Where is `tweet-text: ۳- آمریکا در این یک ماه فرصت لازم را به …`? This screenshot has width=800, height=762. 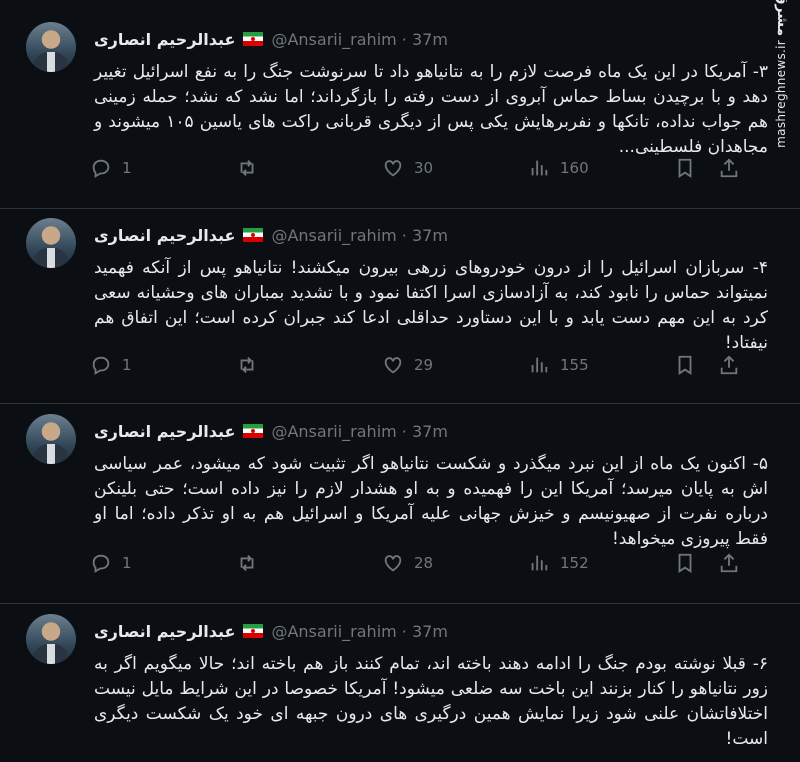
tweet-text: ۳- آمریکا در این یک ماه فرصت لازم را به … is located at coordinates (431, 109).